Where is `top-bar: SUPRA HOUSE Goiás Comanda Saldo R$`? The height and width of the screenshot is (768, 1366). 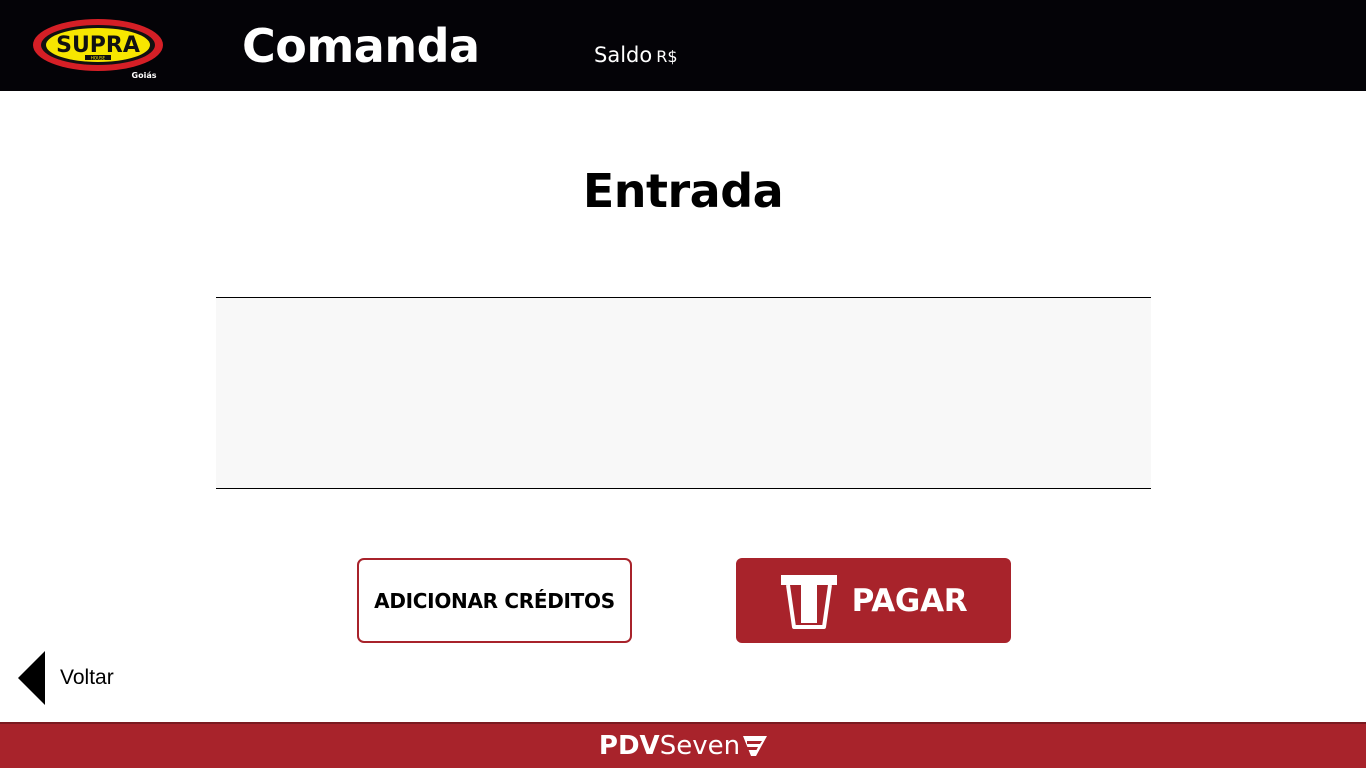
top-bar: SUPRA HOUSE Goiás Comanda Saldo R$ is located at coordinates (683, 45).